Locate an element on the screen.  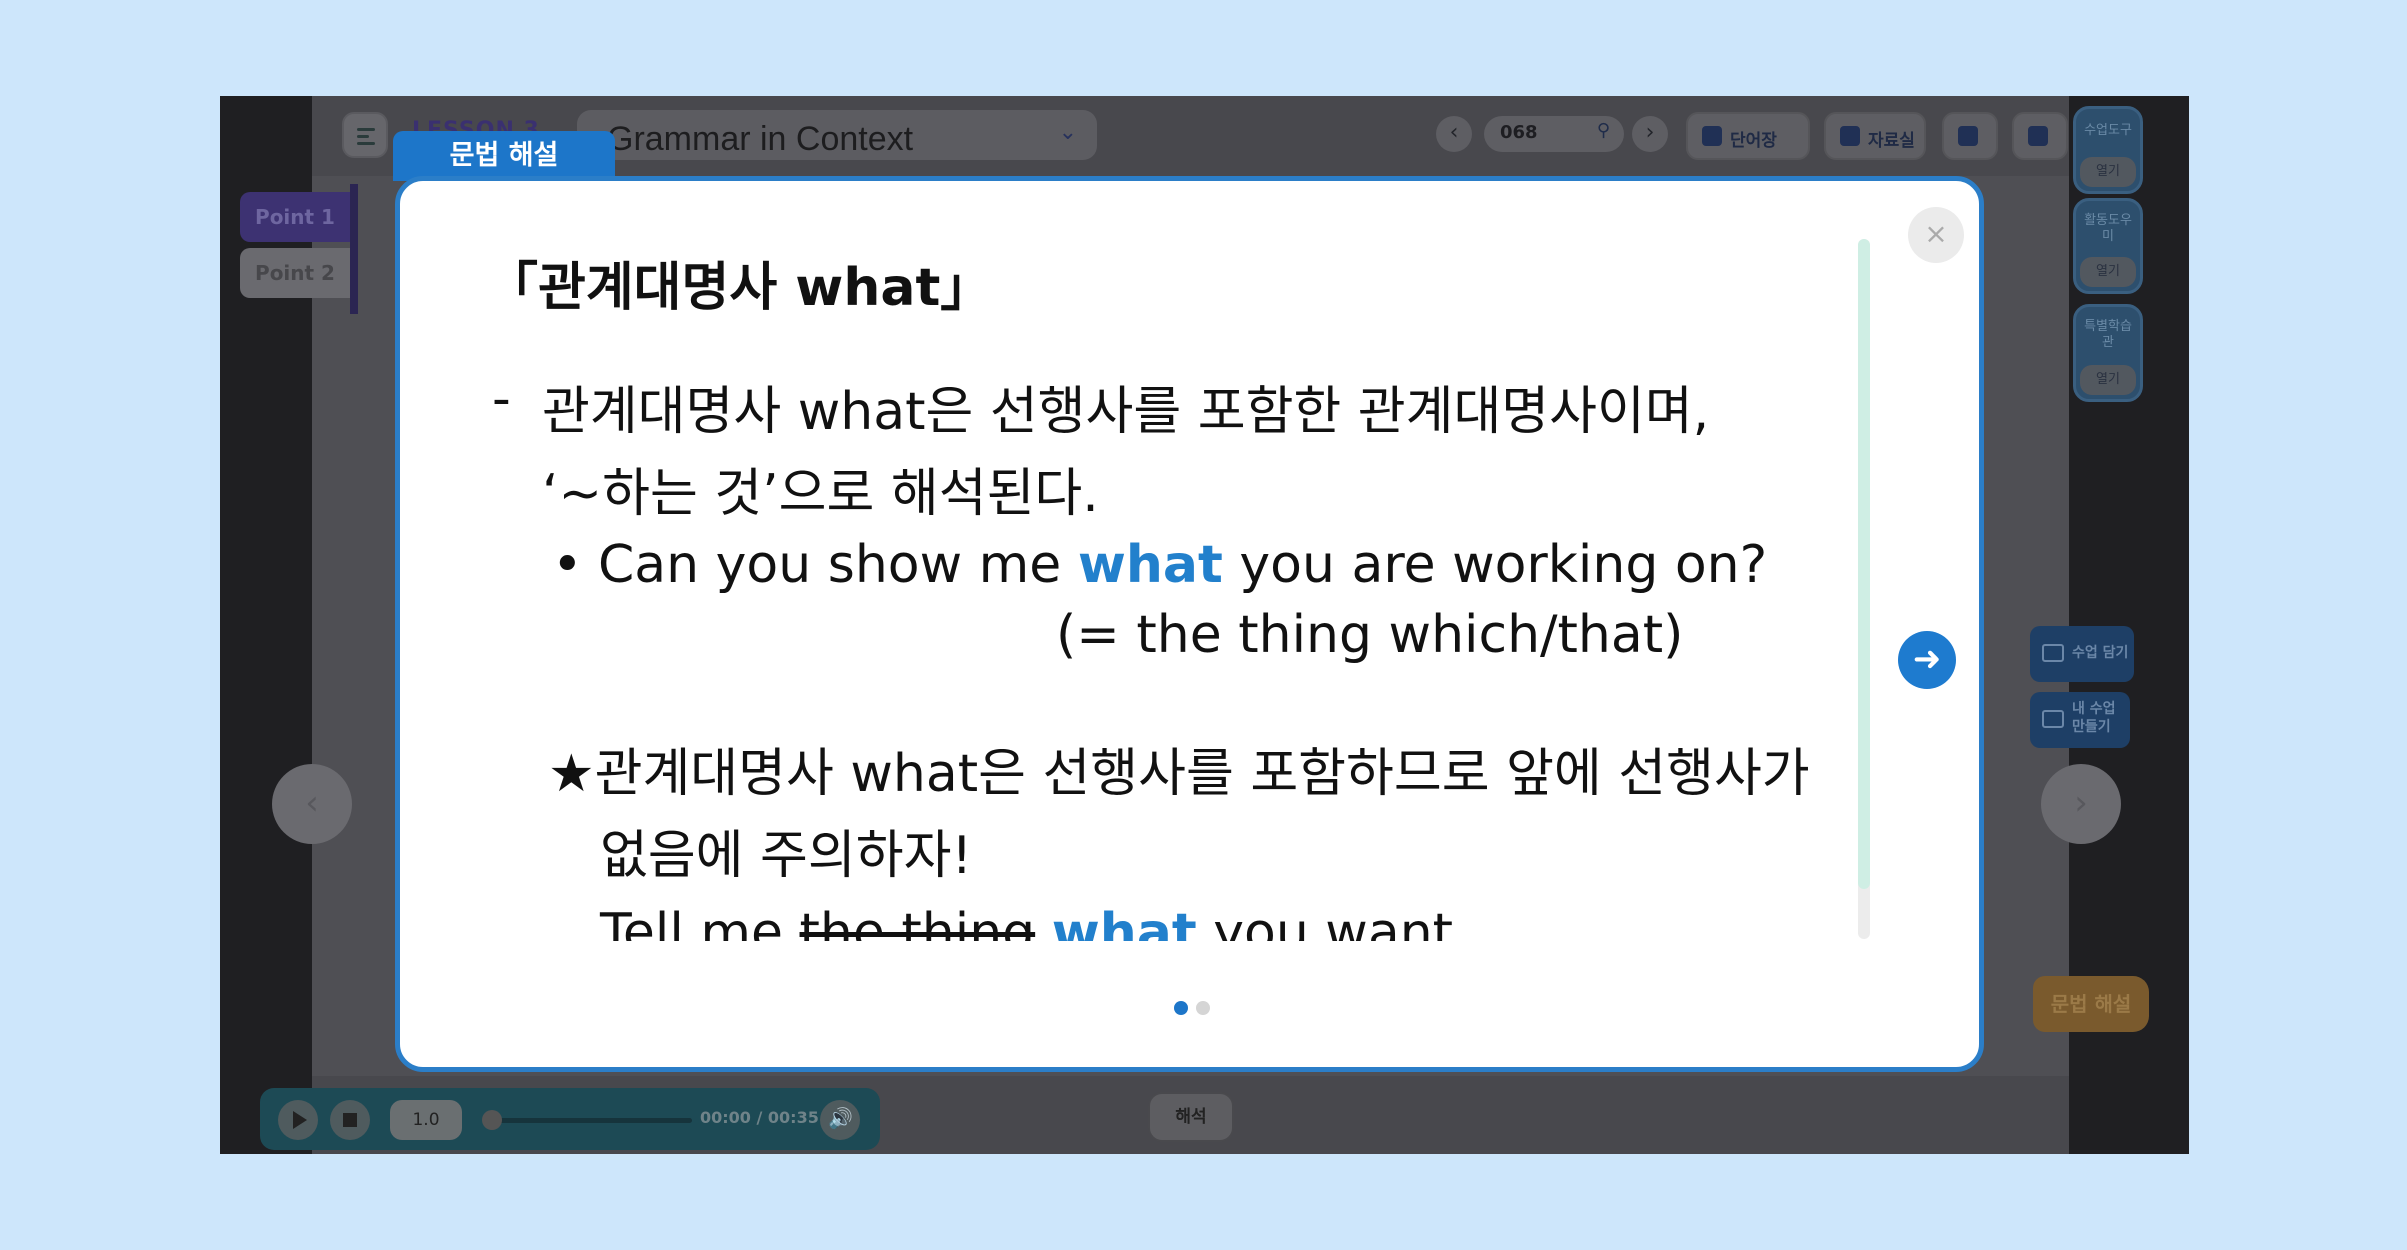
resources-label: 자료실 is located at coordinates (1891, 141).